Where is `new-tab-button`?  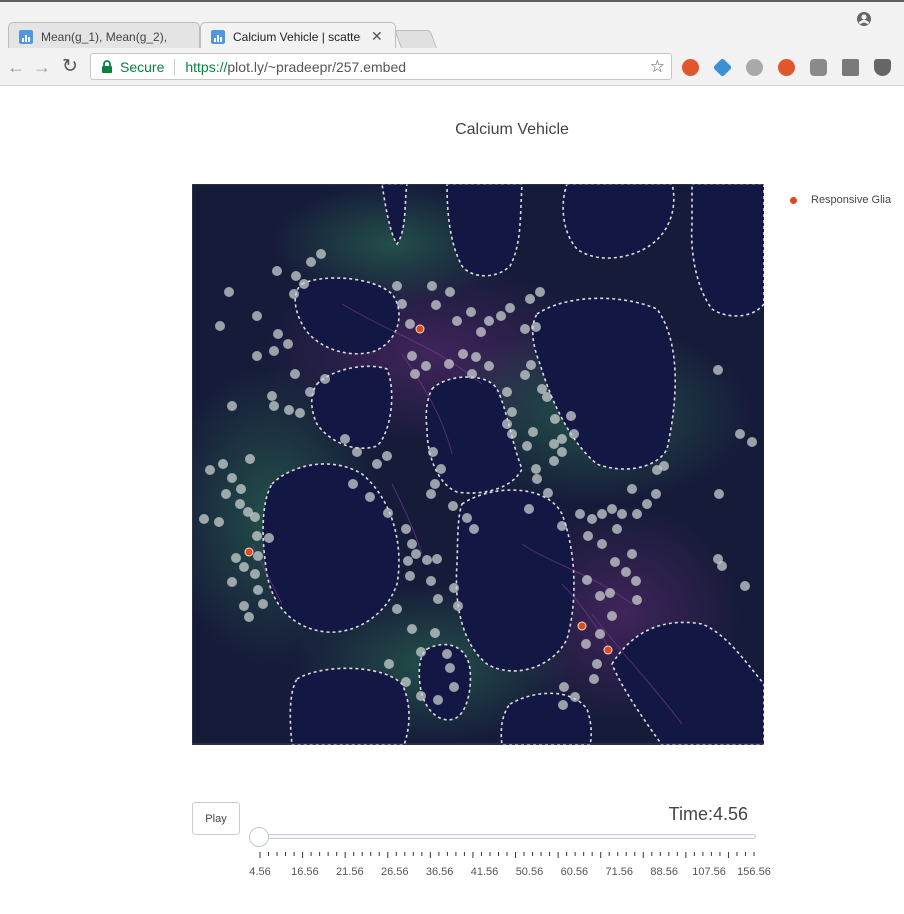
new-tab-button is located at coordinates (416, 40).